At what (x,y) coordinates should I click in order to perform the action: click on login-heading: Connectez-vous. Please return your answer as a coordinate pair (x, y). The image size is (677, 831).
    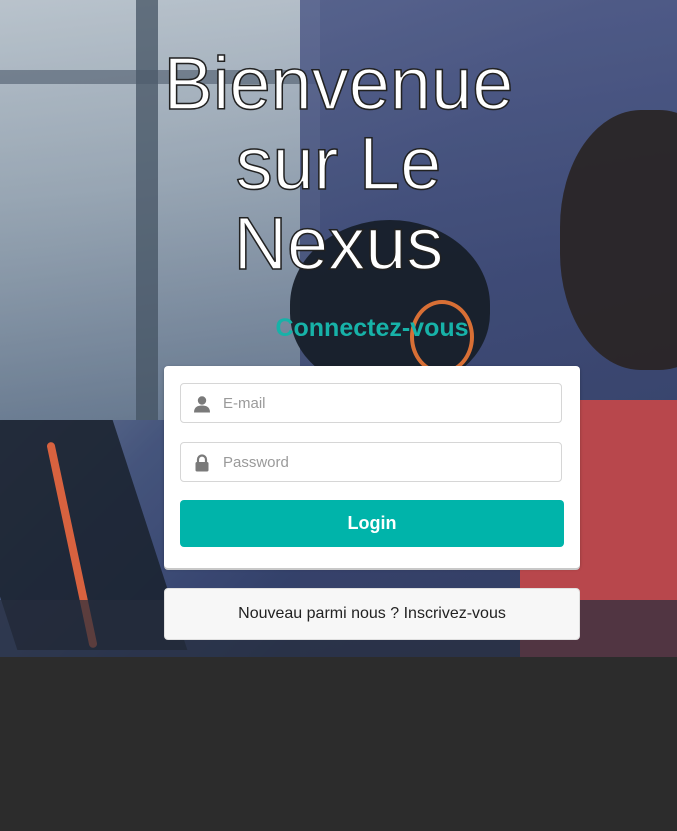
    Looking at the image, I should click on (372, 328).